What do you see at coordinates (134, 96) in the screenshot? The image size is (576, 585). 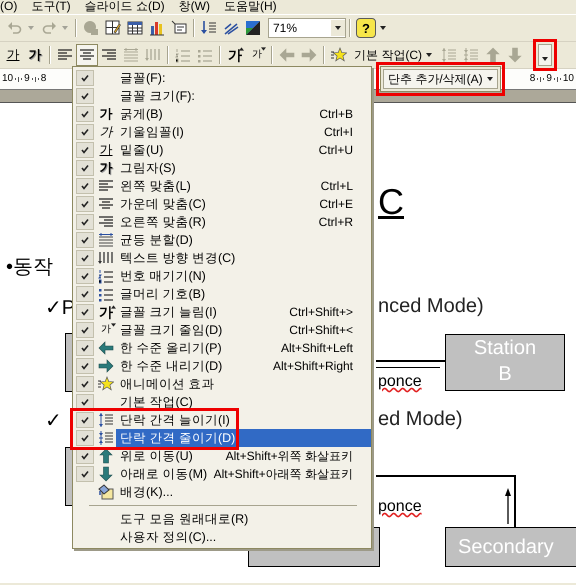 I see `menu-item: 글꼴 크기(F):` at bounding box center [134, 96].